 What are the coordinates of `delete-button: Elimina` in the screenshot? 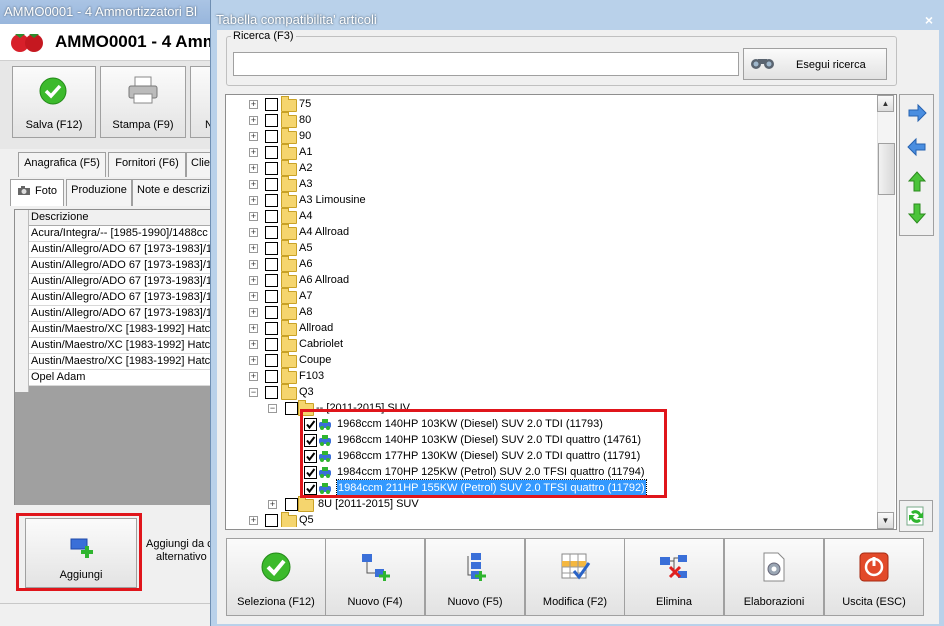 It's located at (674, 577).